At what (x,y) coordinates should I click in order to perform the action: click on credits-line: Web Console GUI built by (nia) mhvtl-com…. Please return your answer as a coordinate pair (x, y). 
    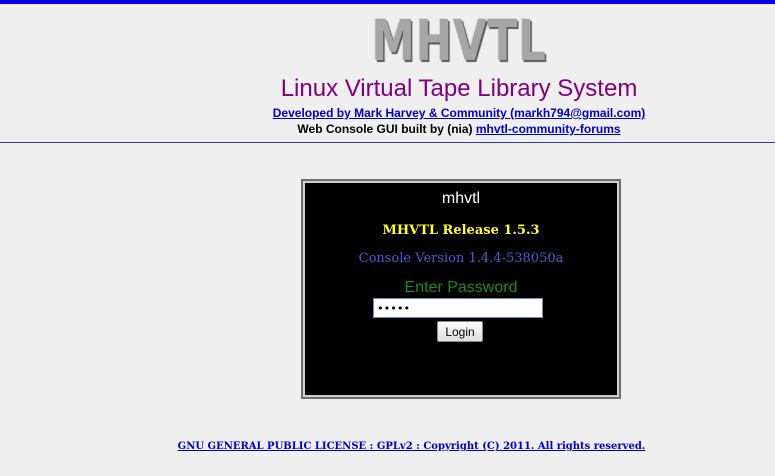
    Looking at the image, I should click on (459, 129).